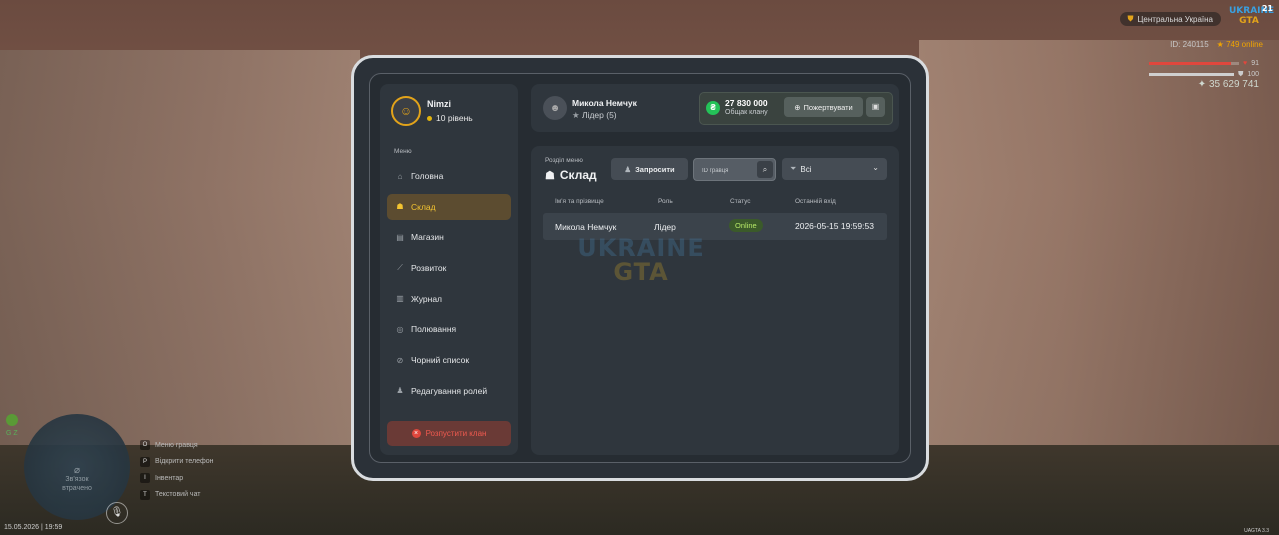  What do you see at coordinates (406, 111) in the screenshot?
I see `avatar: ☺` at bounding box center [406, 111].